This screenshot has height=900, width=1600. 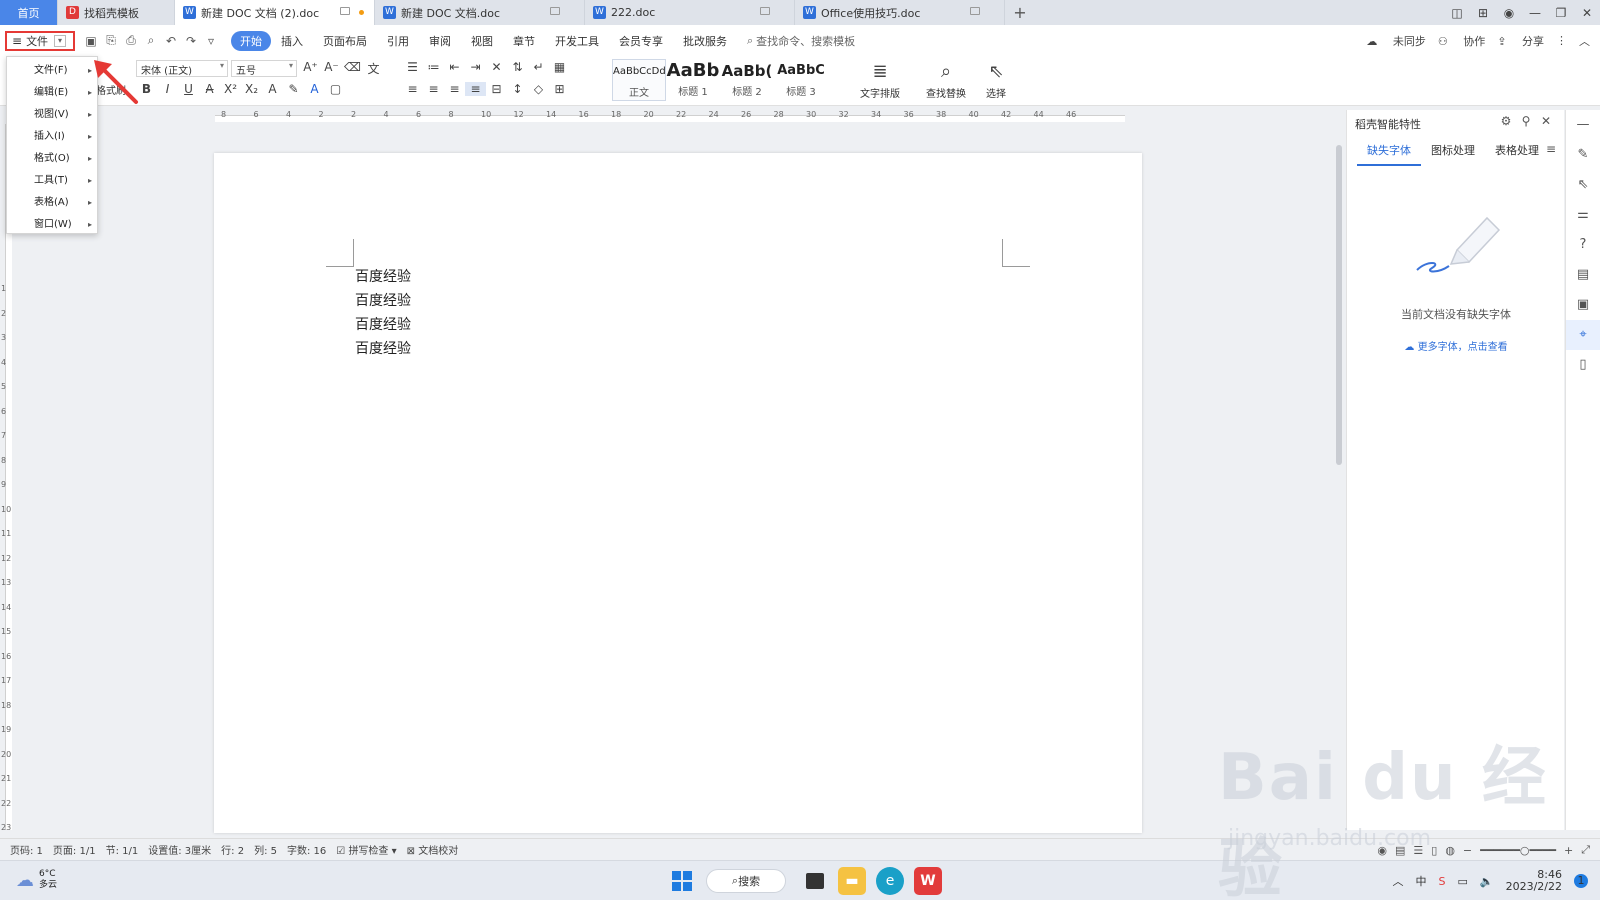 I want to click on edge-browser-icon: e, so click(x=890, y=881).